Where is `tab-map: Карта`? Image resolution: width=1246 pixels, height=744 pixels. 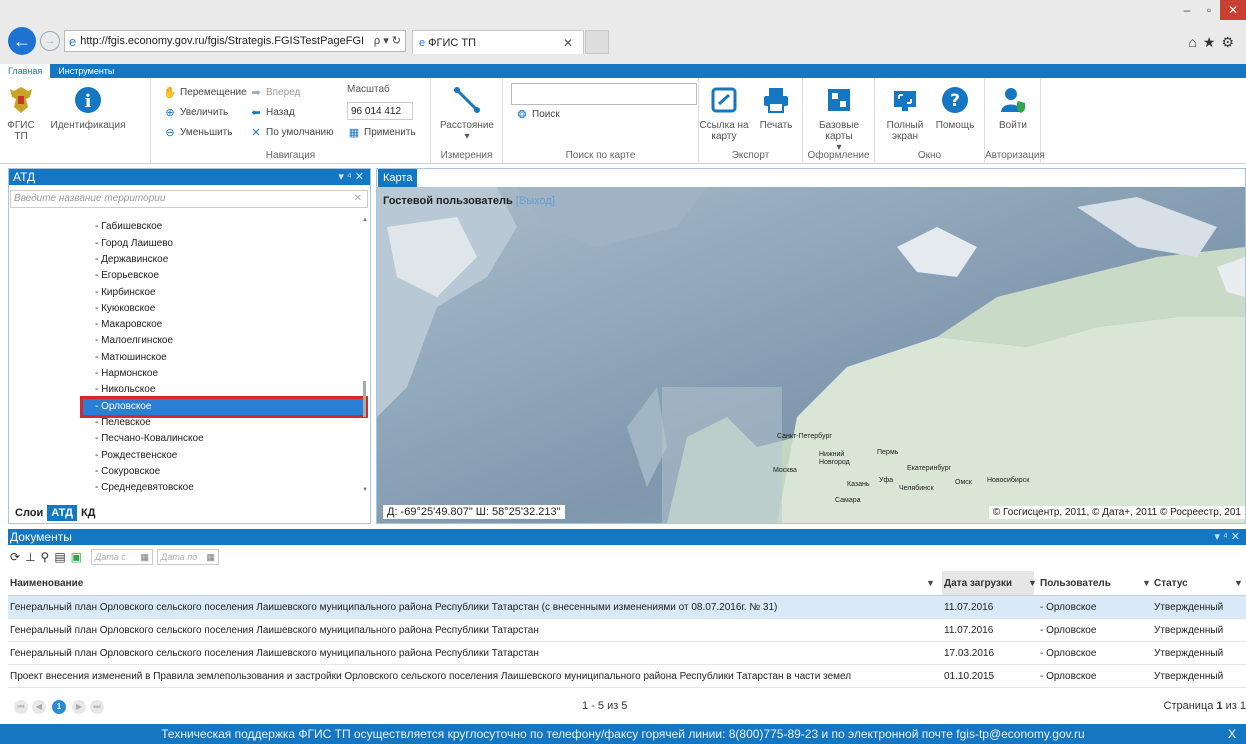
tab-map: Карта is located at coordinates (398, 178).